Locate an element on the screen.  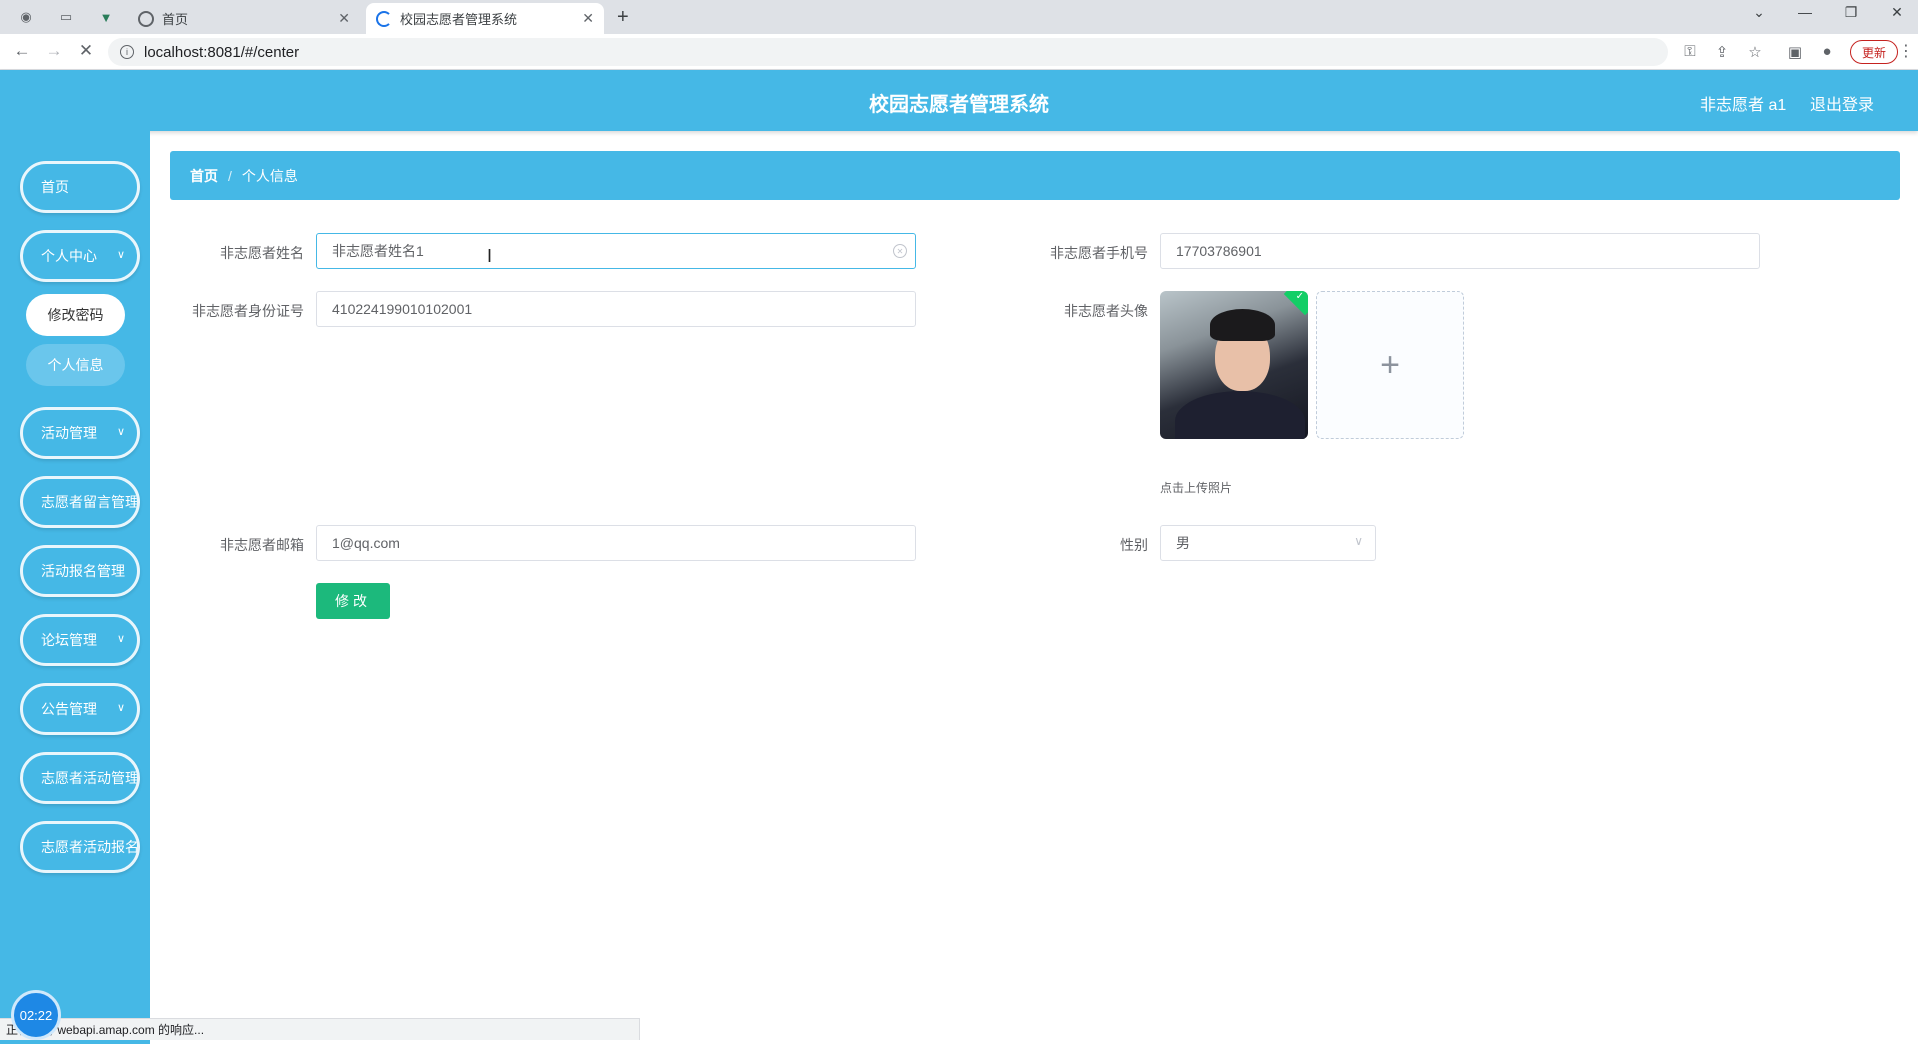
update-button: 更新 is located at coordinates (1874, 52).